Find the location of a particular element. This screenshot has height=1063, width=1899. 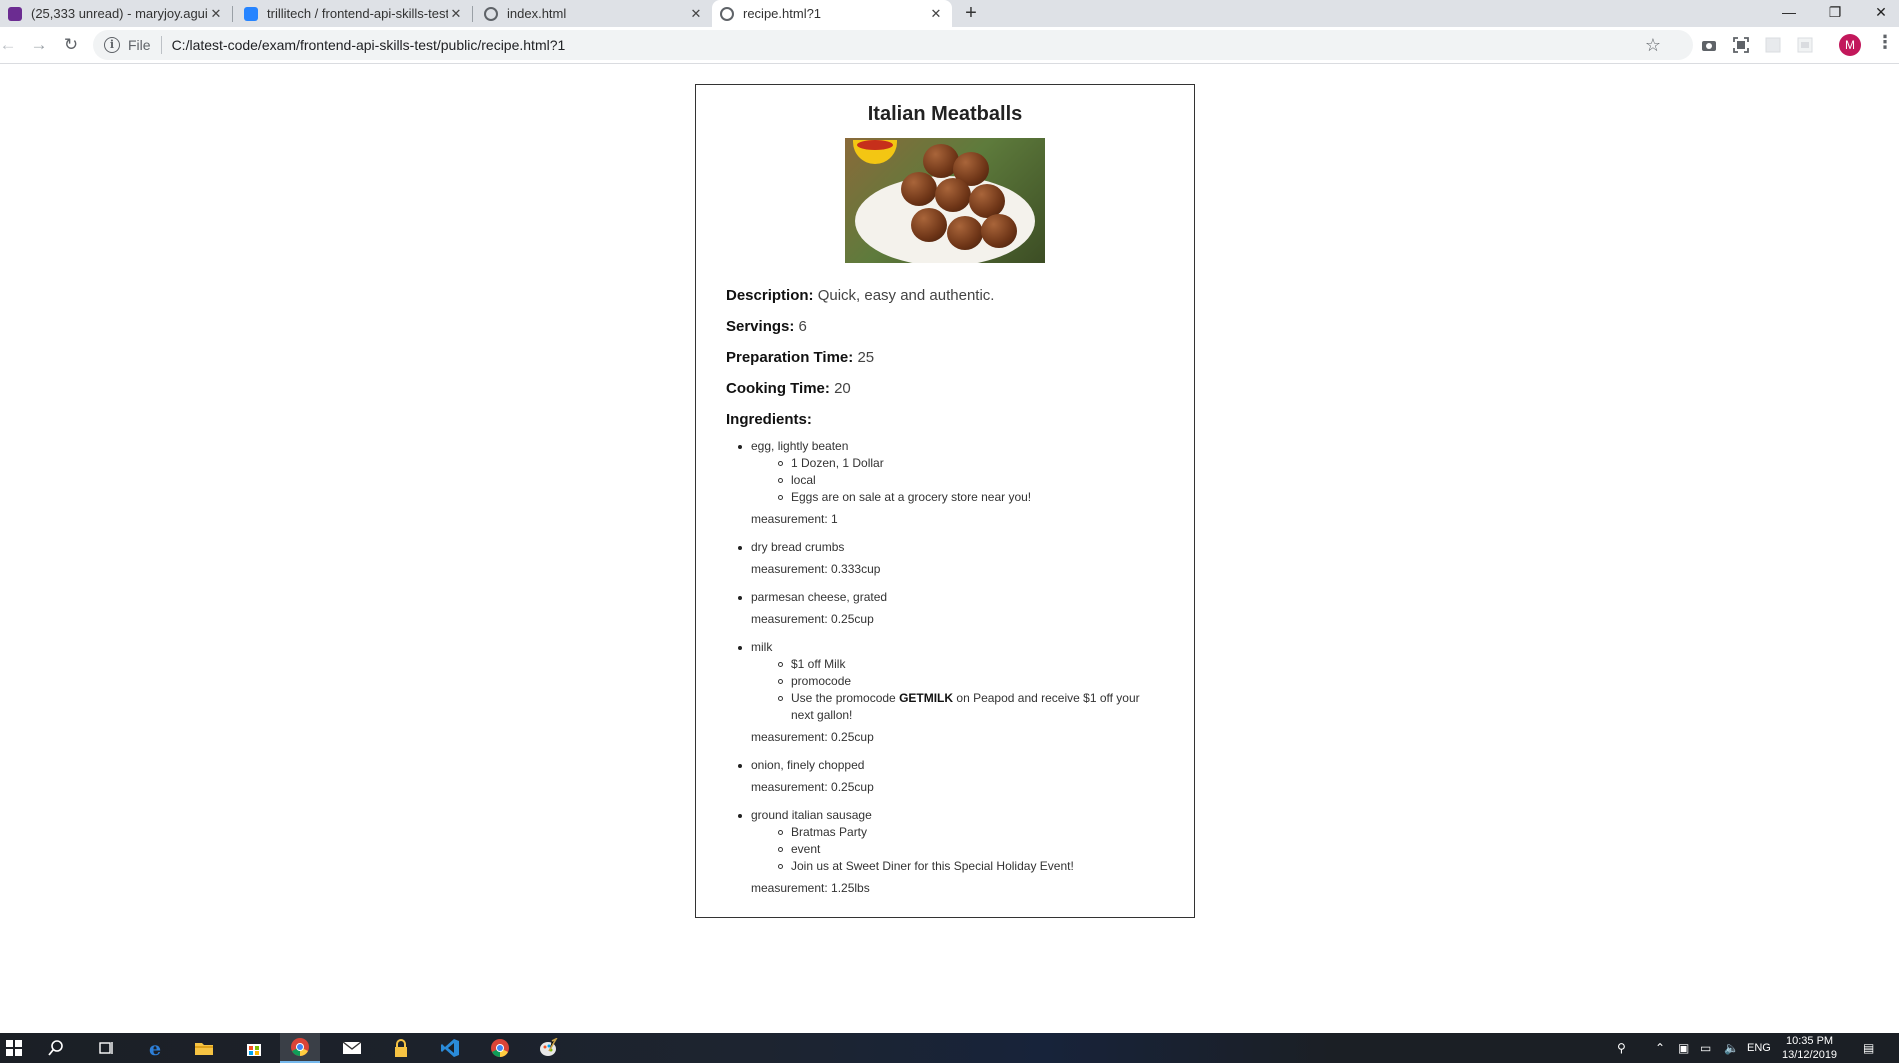

back-button: ← is located at coordinates (11, 45).